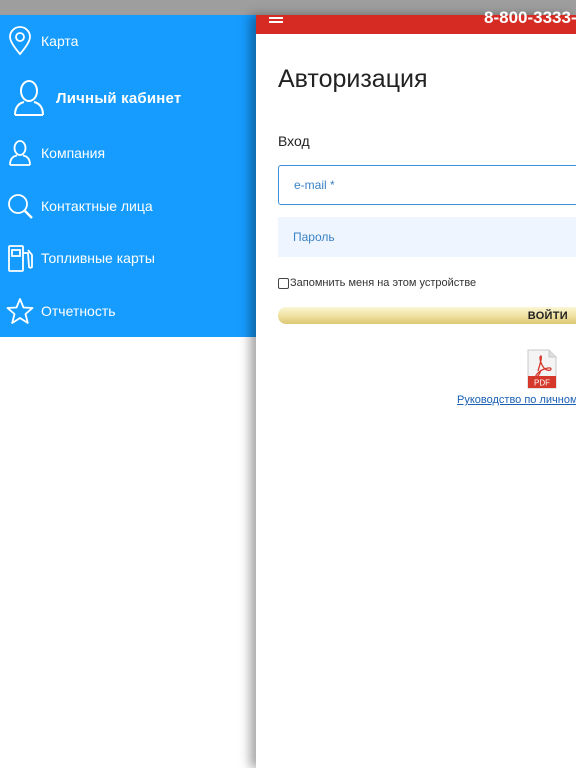 The width and height of the screenshot is (576, 768). I want to click on sidebar-item-fuel-cards: Топливные карты, so click(128, 258).